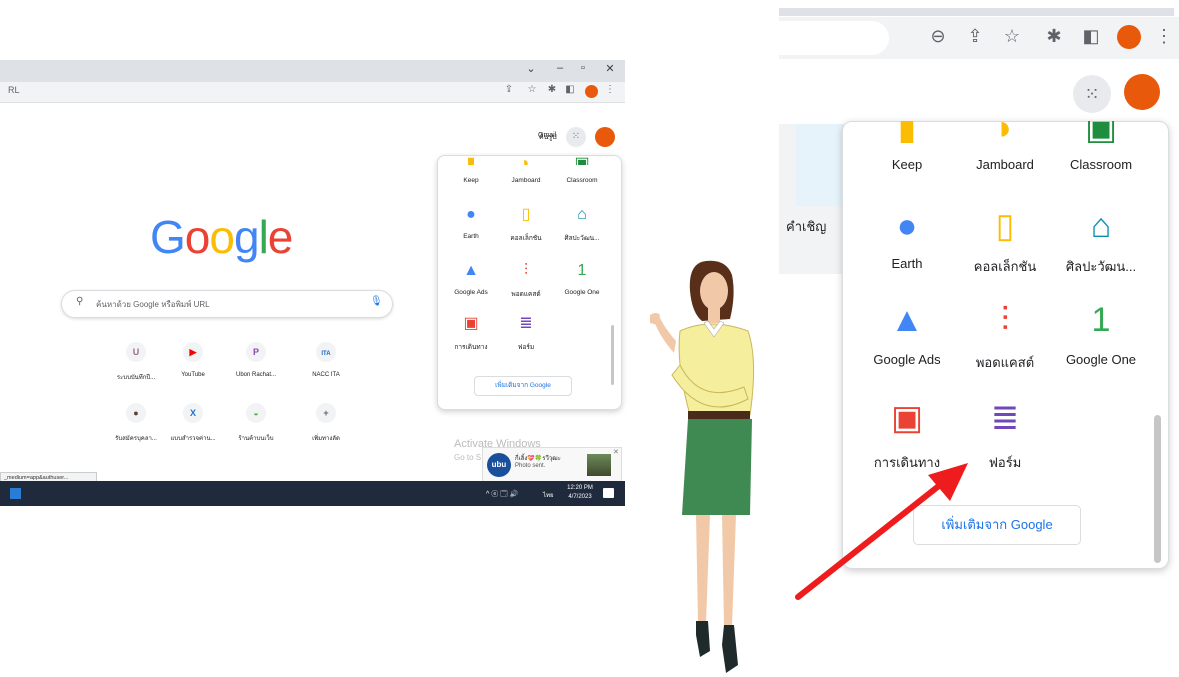 This screenshot has height=677, width=1179. I want to click on restore-button: ▫, so click(583, 68).